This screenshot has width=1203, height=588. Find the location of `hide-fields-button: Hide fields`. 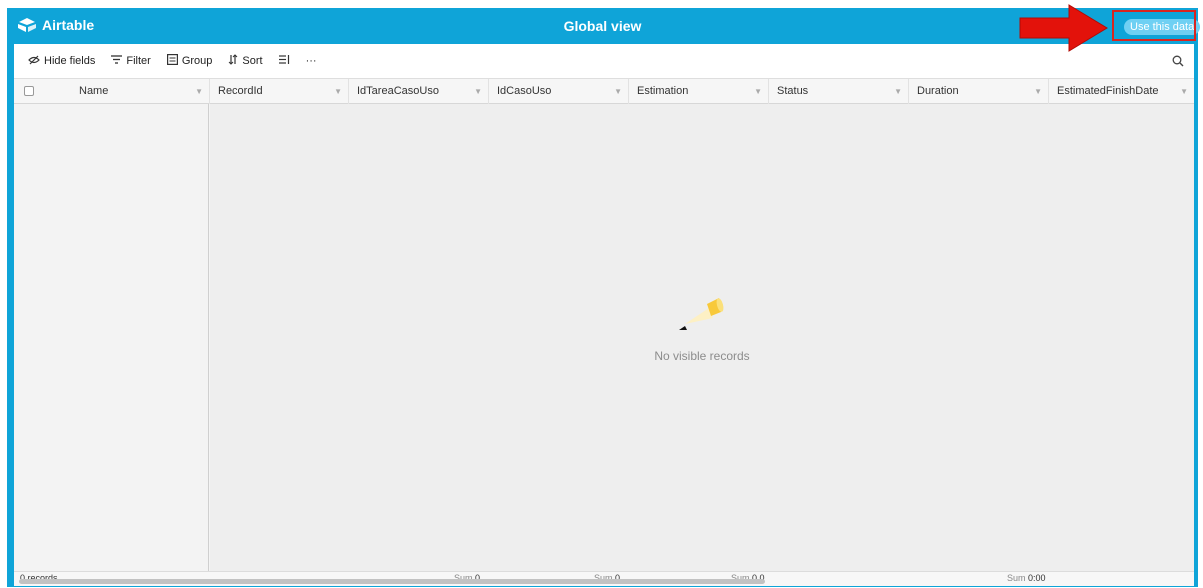

hide-fields-button: Hide fields is located at coordinates (61, 61).